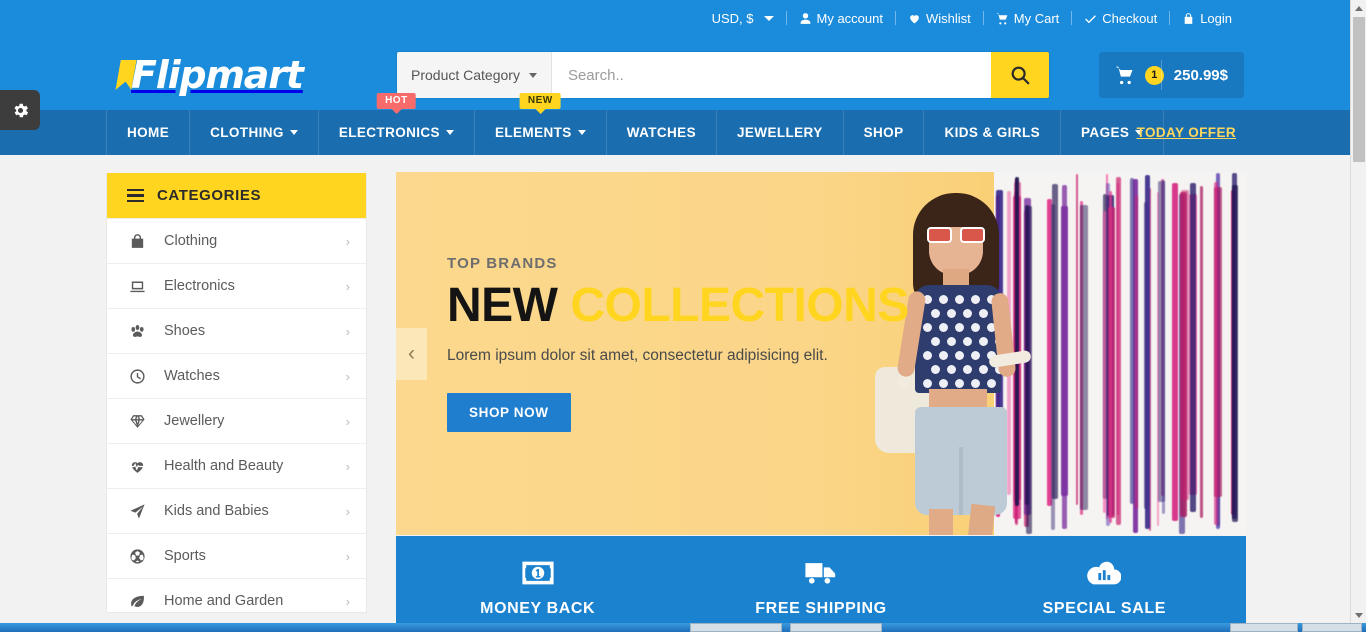 Image resolution: width=1366 pixels, height=632 pixels. What do you see at coordinates (247, 132) in the screenshot?
I see `nav-item-label: CLOTHING` at bounding box center [247, 132].